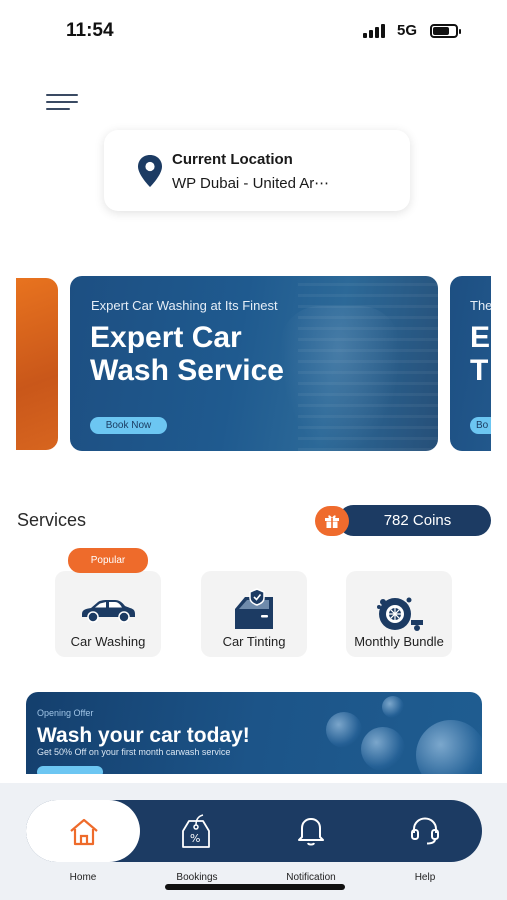 The height and width of the screenshot is (900, 507). I want to click on wheel-service-icon, so click(400, 614).